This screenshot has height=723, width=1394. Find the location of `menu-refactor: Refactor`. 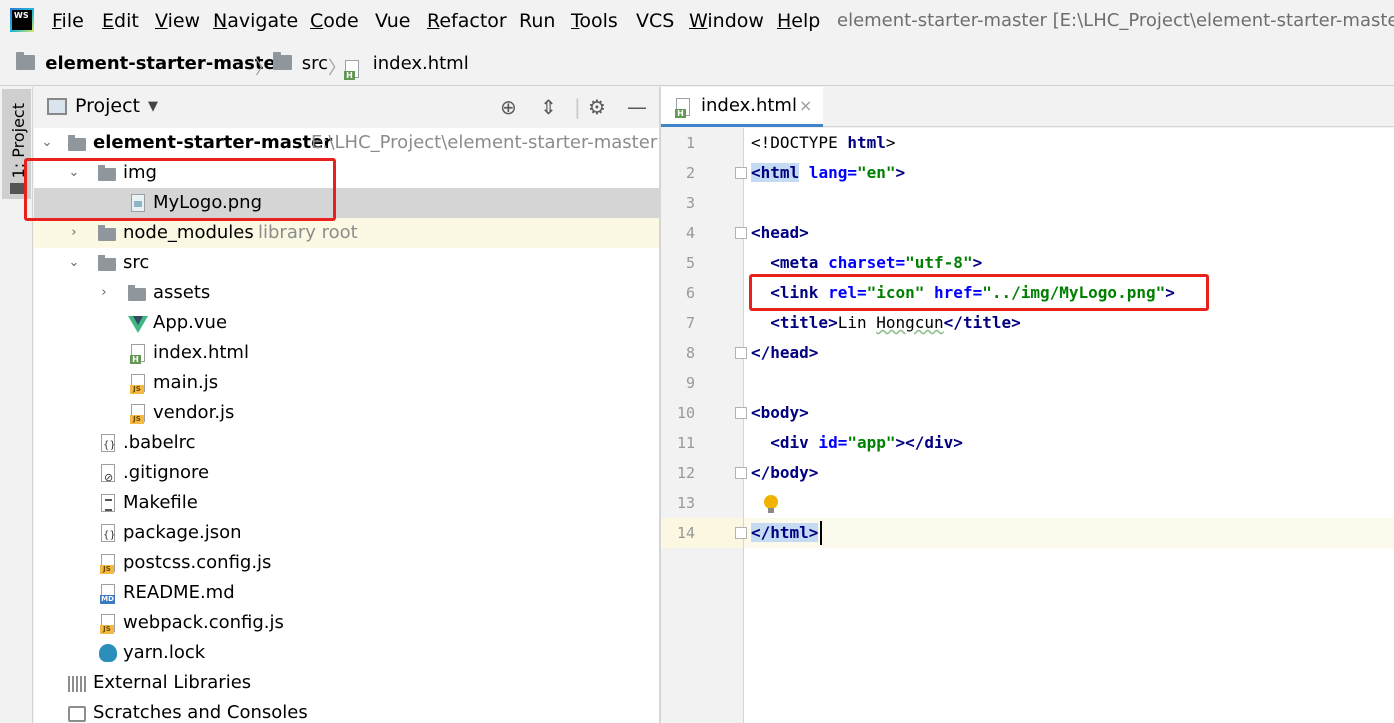

menu-refactor: Refactor is located at coordinates (467, 21).